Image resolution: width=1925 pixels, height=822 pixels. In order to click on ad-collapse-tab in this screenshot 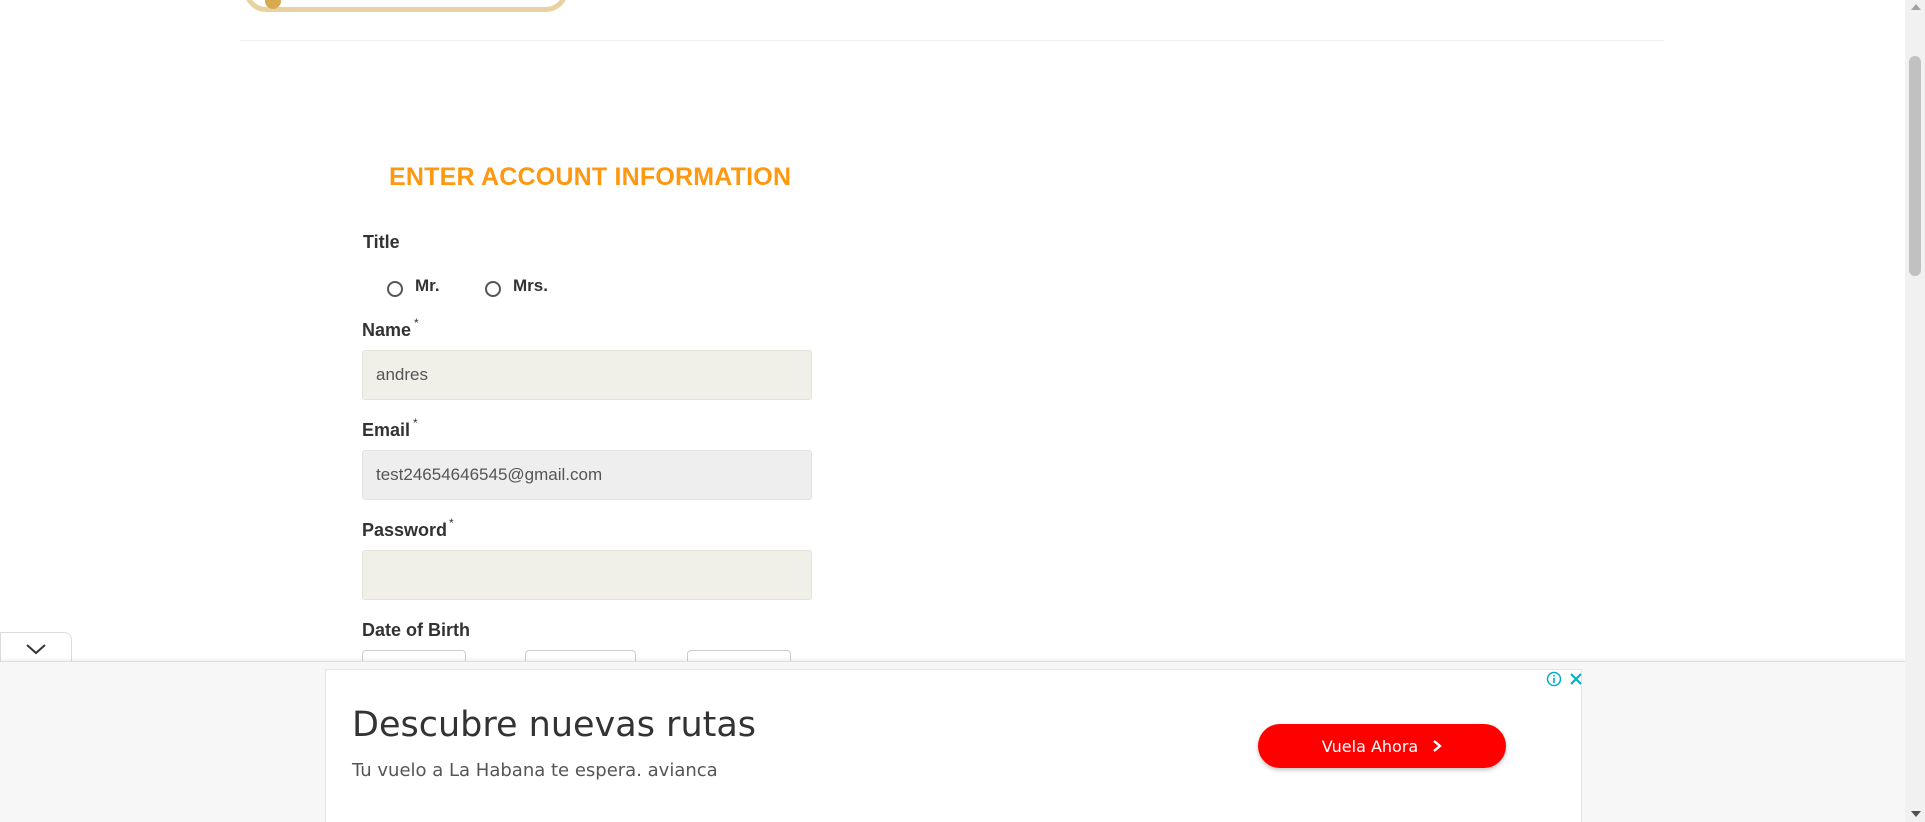, I will do `click(36, 647)`.